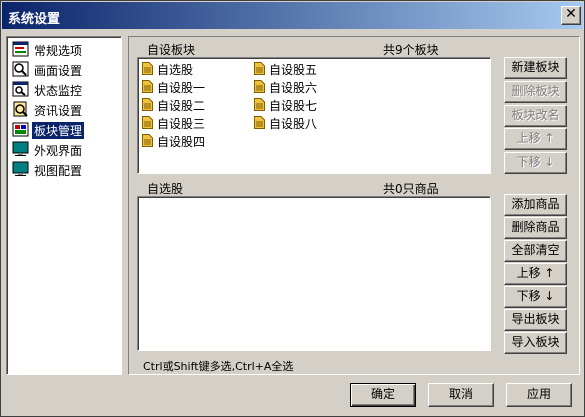 The image size is (585, 417). I want to click on nav-item-label: 画面设置, so click(58, 71).